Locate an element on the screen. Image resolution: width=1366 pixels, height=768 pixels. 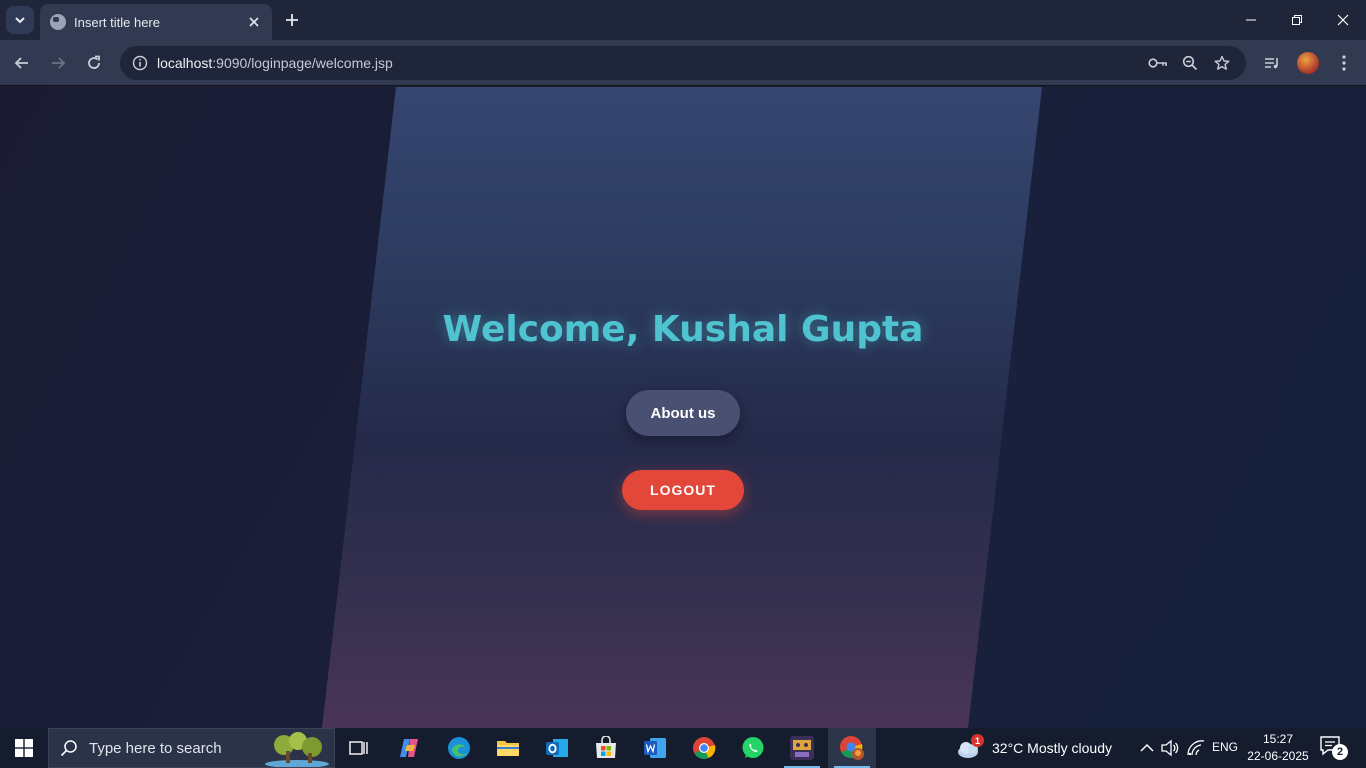
back-arrow-icon is located at coordinates (21, 63).